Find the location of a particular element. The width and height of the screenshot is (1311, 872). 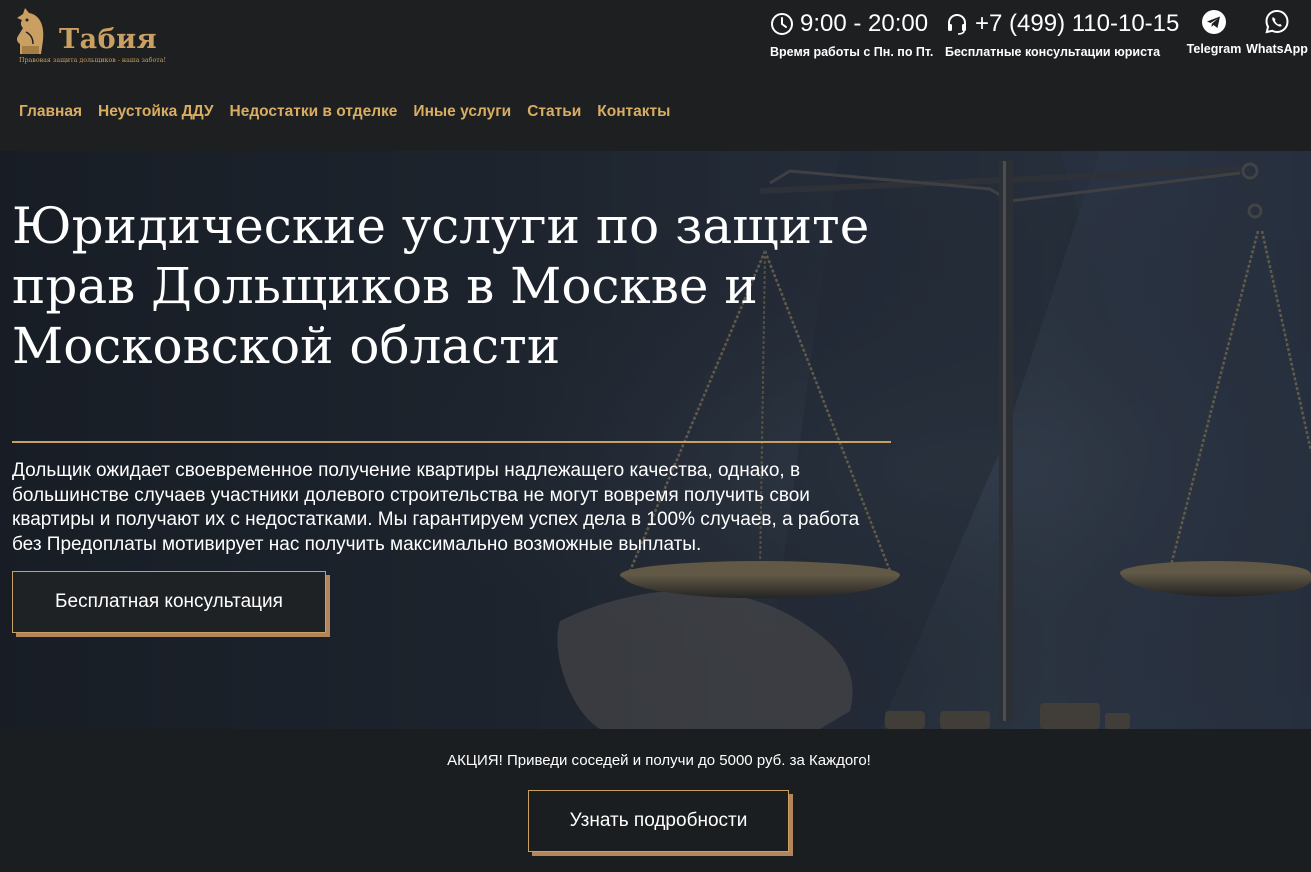

brand-tagline: Правовая защита дольщиков - наша забота! is located at coordinates (93, 60).